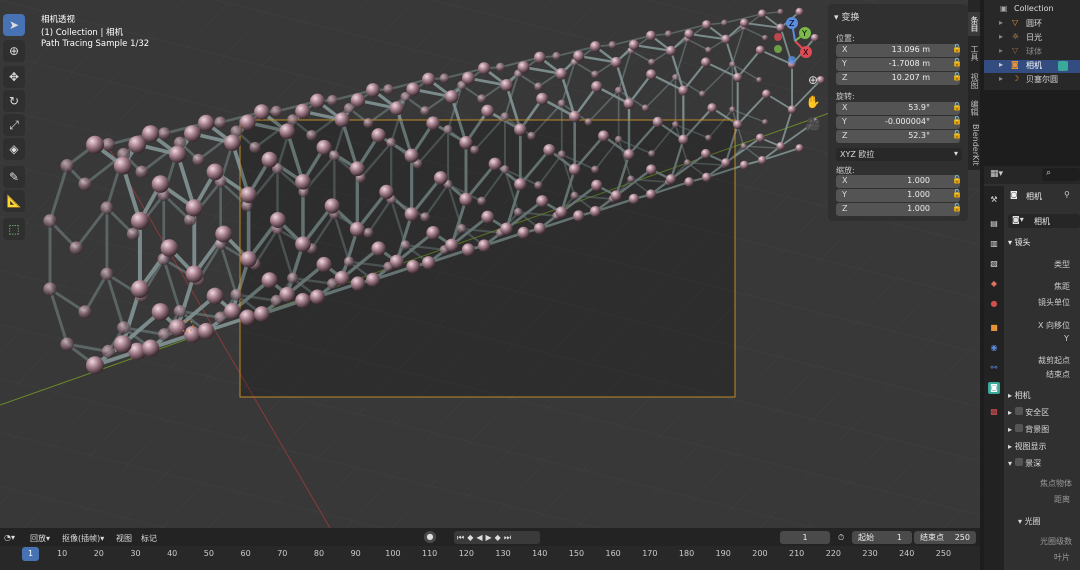 This screenshot has width=1080, height=570. I want to click on stopwatch-icon: ⏱, so click(841, 538).